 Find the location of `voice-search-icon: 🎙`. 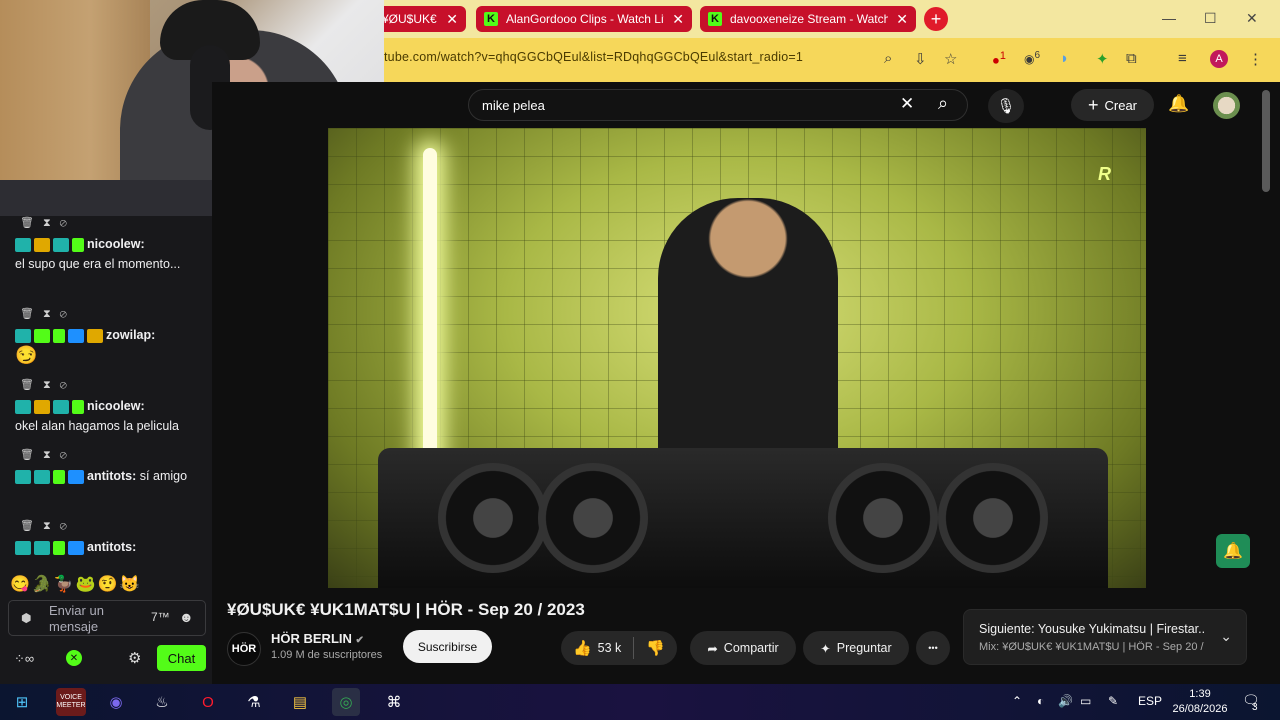

voice-search-icon: 🎙 is located at coordinates (1006, 106).